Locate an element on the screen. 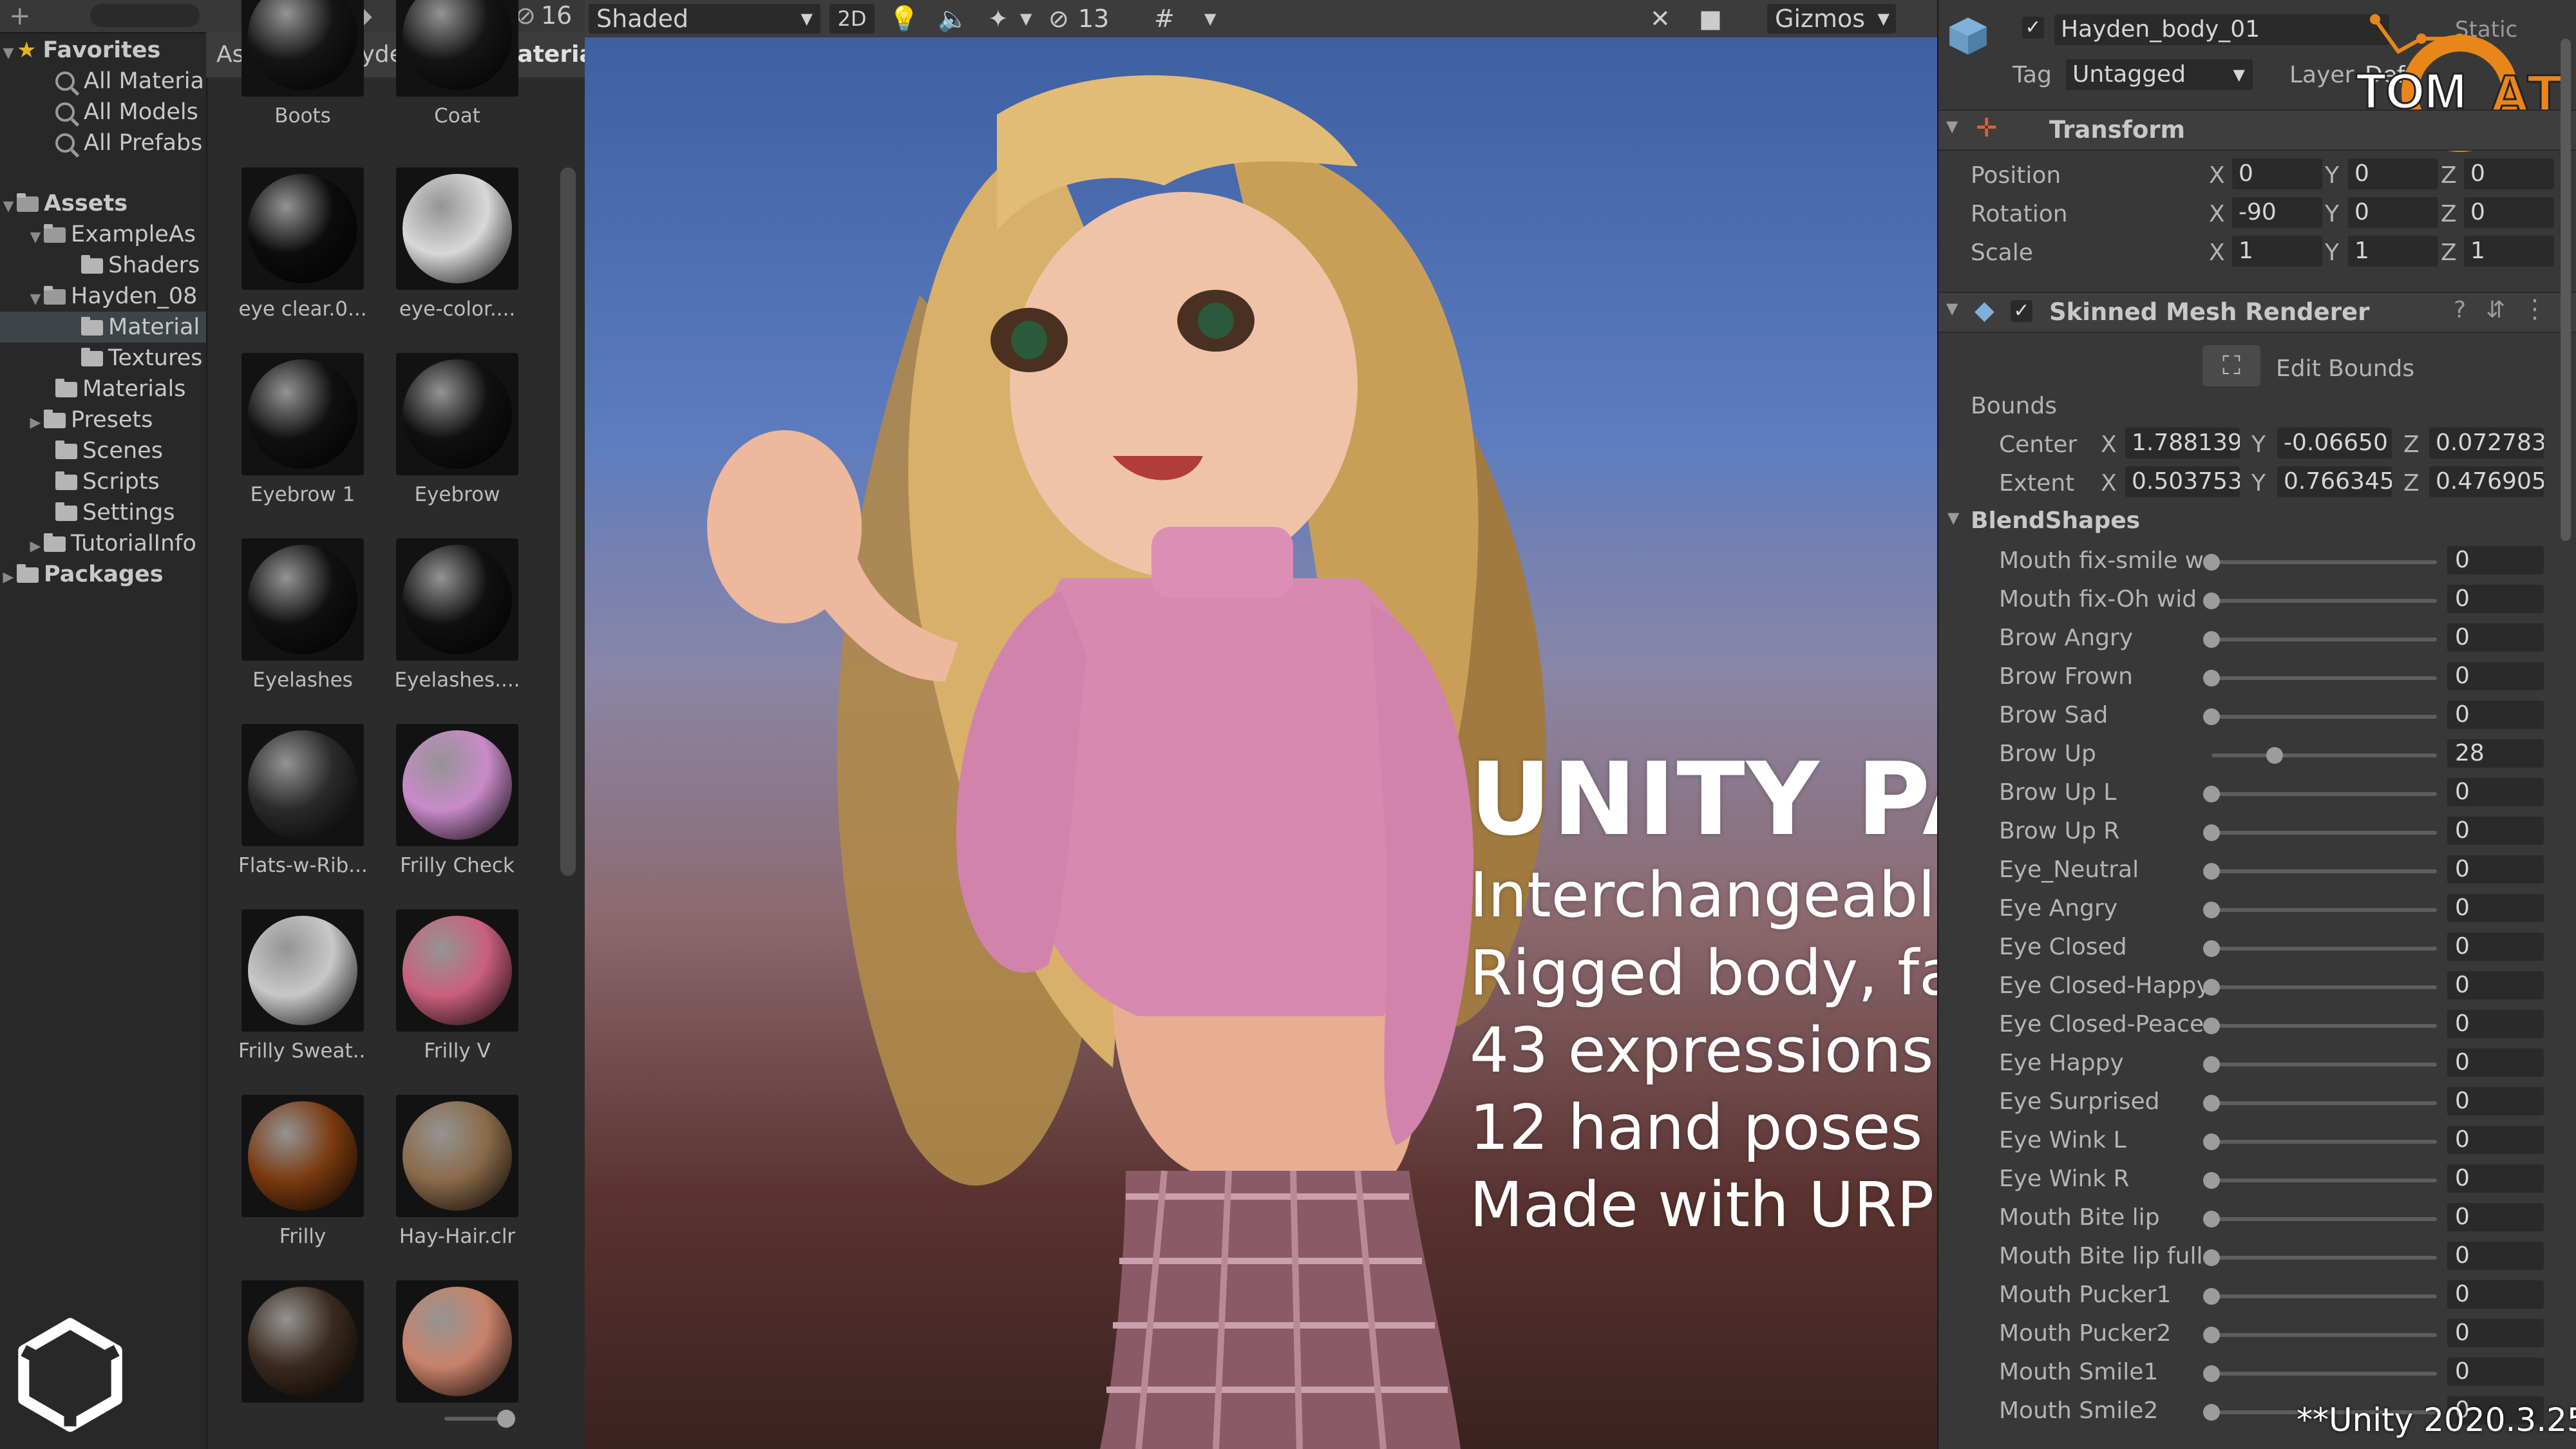 The image size is (2576, 1449). transform-y-field: 1 is located at coordinates (2393, 251).